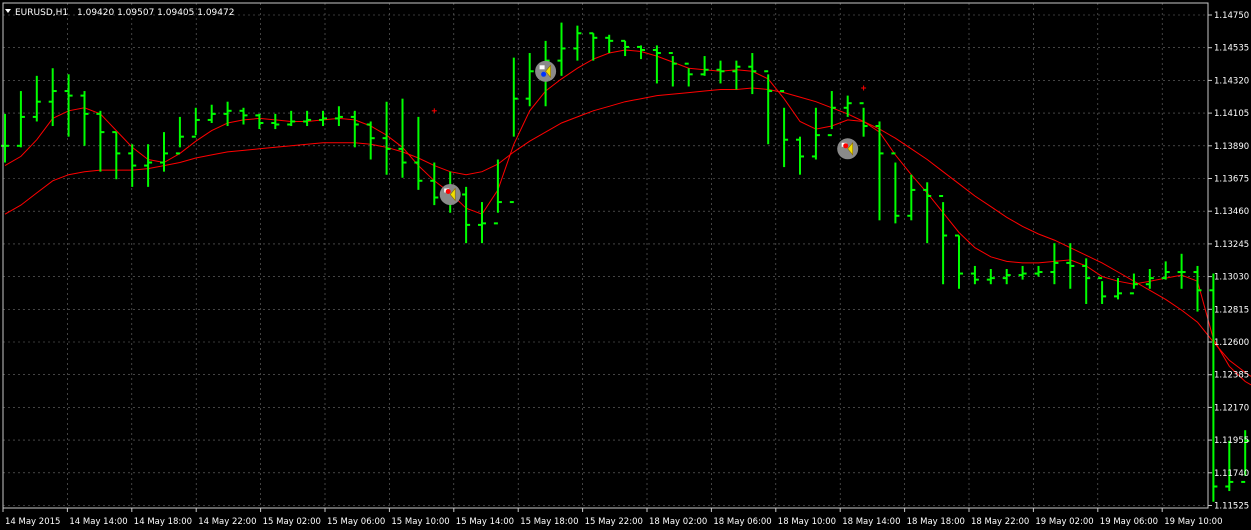 The image size is (1251, 530). I want to click on price-tick-label: 1.12385, so click(1231, 376).